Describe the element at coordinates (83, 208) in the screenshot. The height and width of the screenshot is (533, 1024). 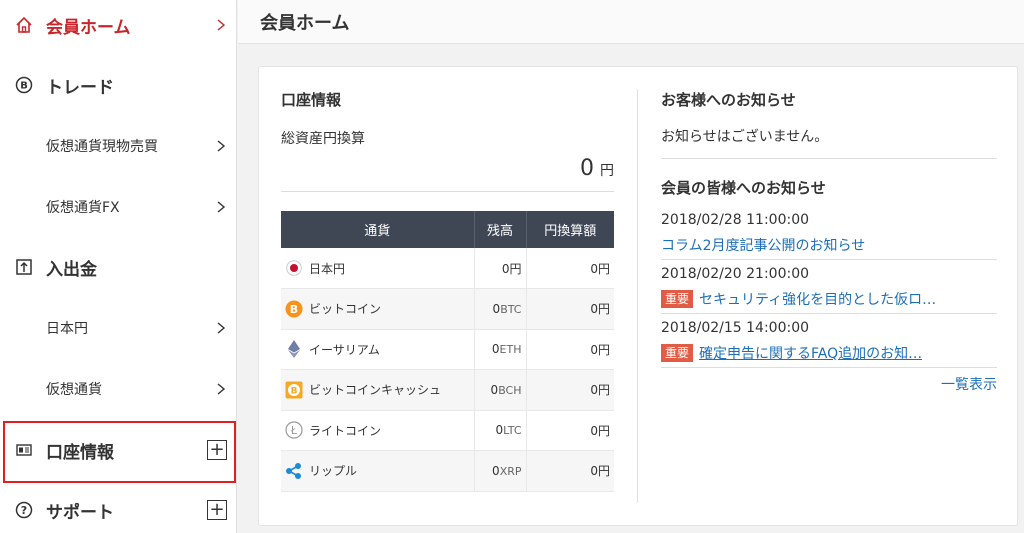
I see `sidebar-item-label: 仮想通貨FX` at that location.